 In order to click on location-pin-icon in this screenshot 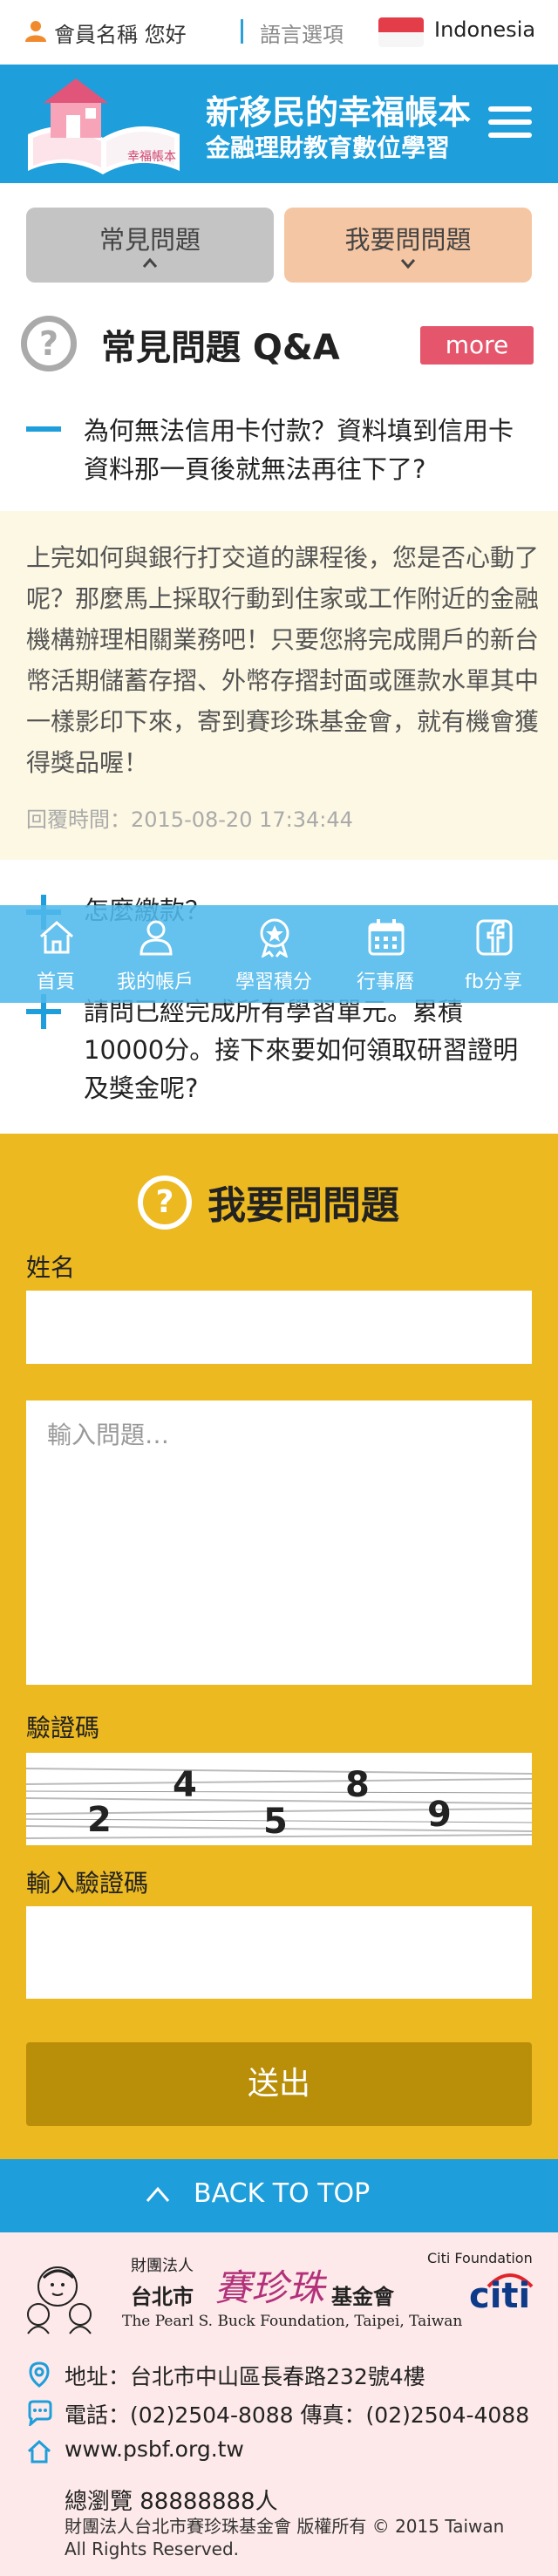, I will do `click(39, 2374)`.